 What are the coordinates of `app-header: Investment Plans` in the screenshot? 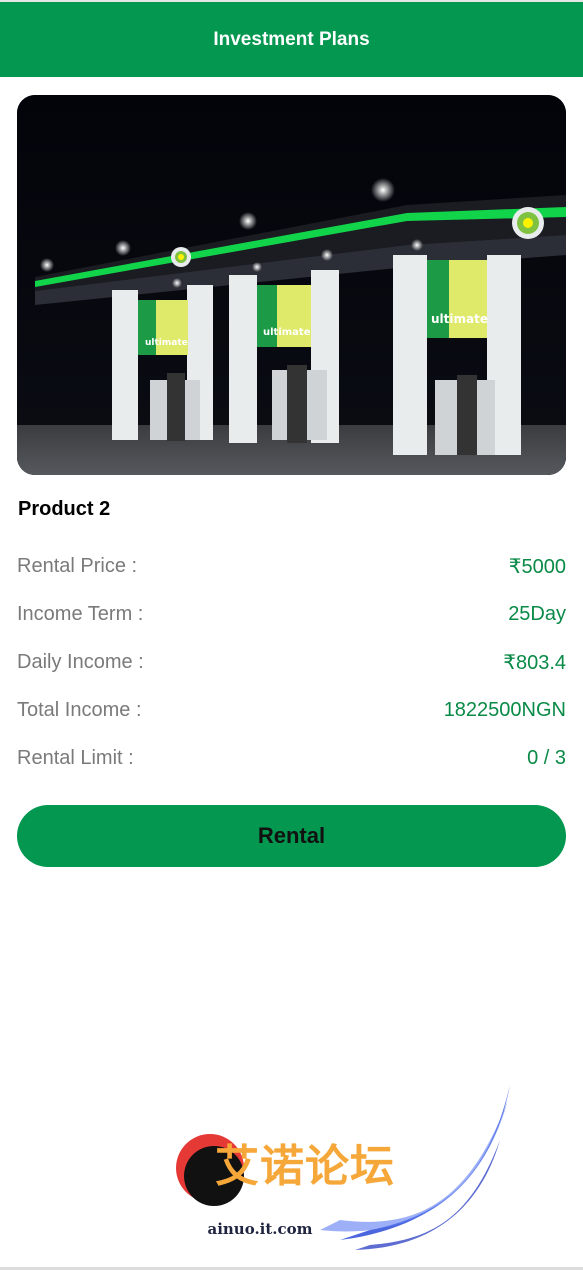 It's located at (291, 39).